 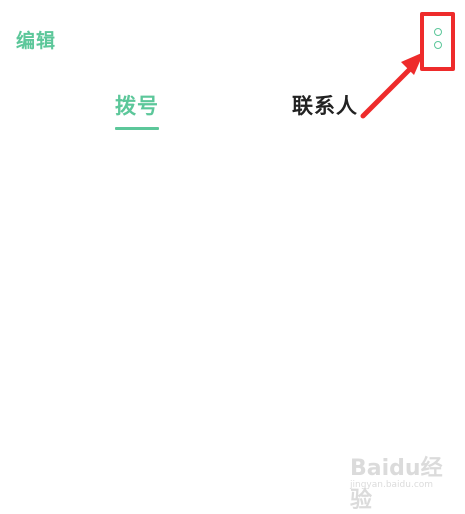 What do you see at coordinates (325, 105) in the screenshot?
I see `tab-contacts: 联系人` at bounding box center [325, 105].